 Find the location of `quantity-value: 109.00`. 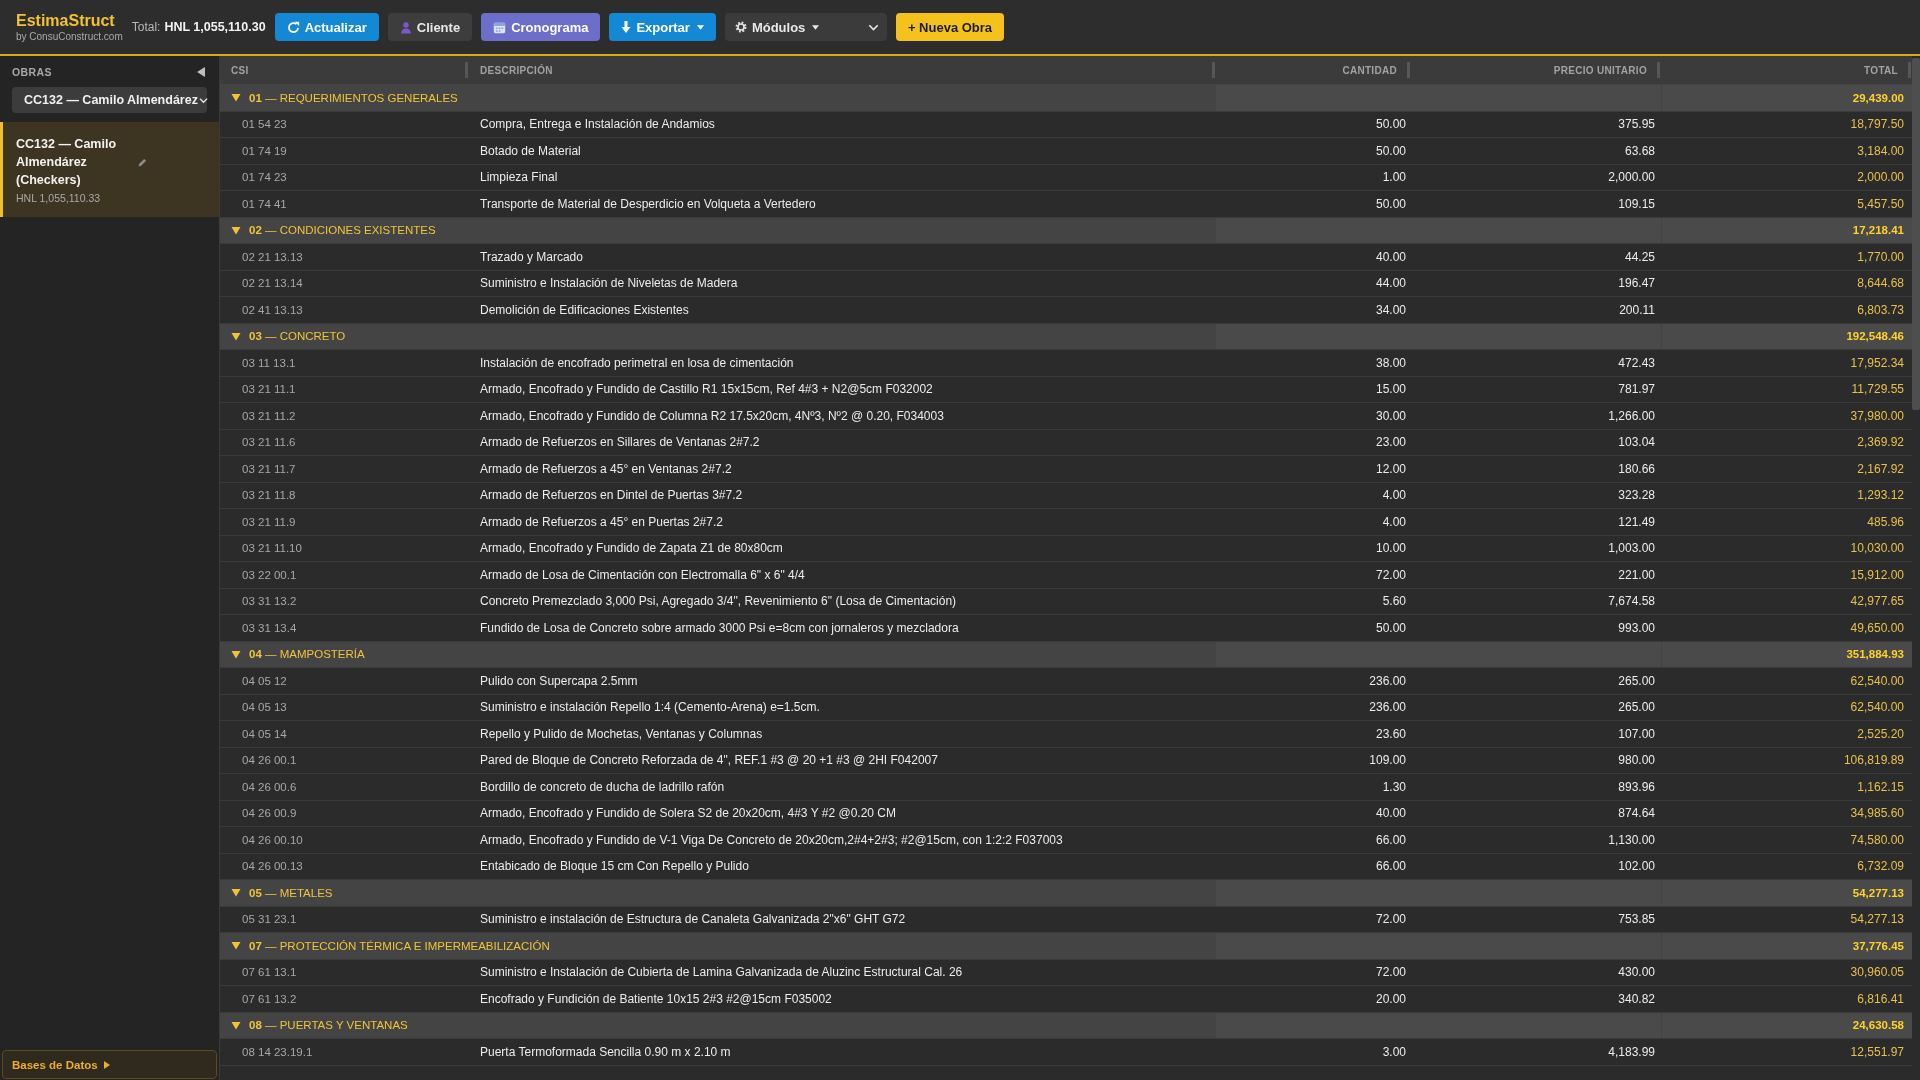

quantity-value: 109.00 is located at coordinates (1387, 760).